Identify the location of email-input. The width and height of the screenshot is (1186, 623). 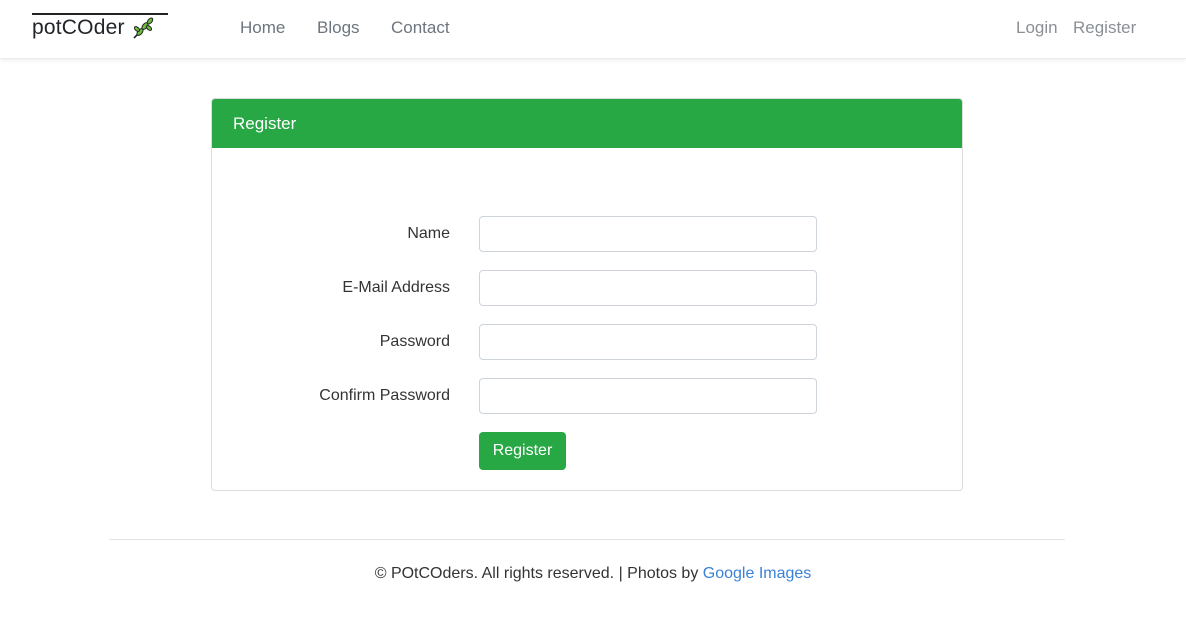
(648, 288).